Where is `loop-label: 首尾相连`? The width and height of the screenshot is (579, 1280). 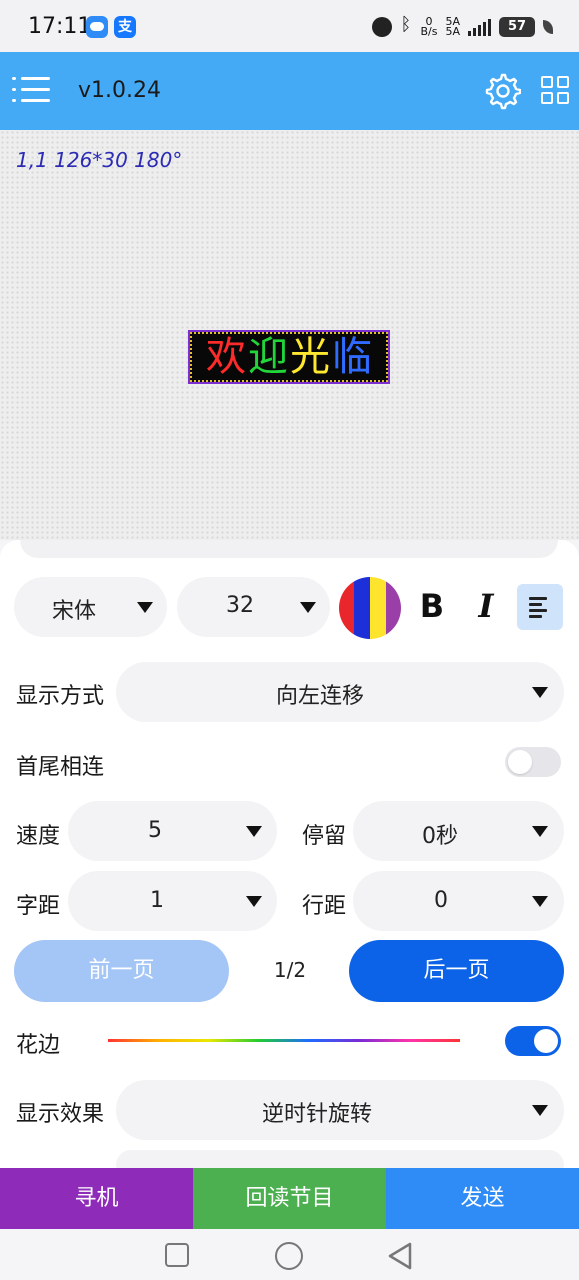 loop-label: 首尾相连 is located at coordinates (60, 767).